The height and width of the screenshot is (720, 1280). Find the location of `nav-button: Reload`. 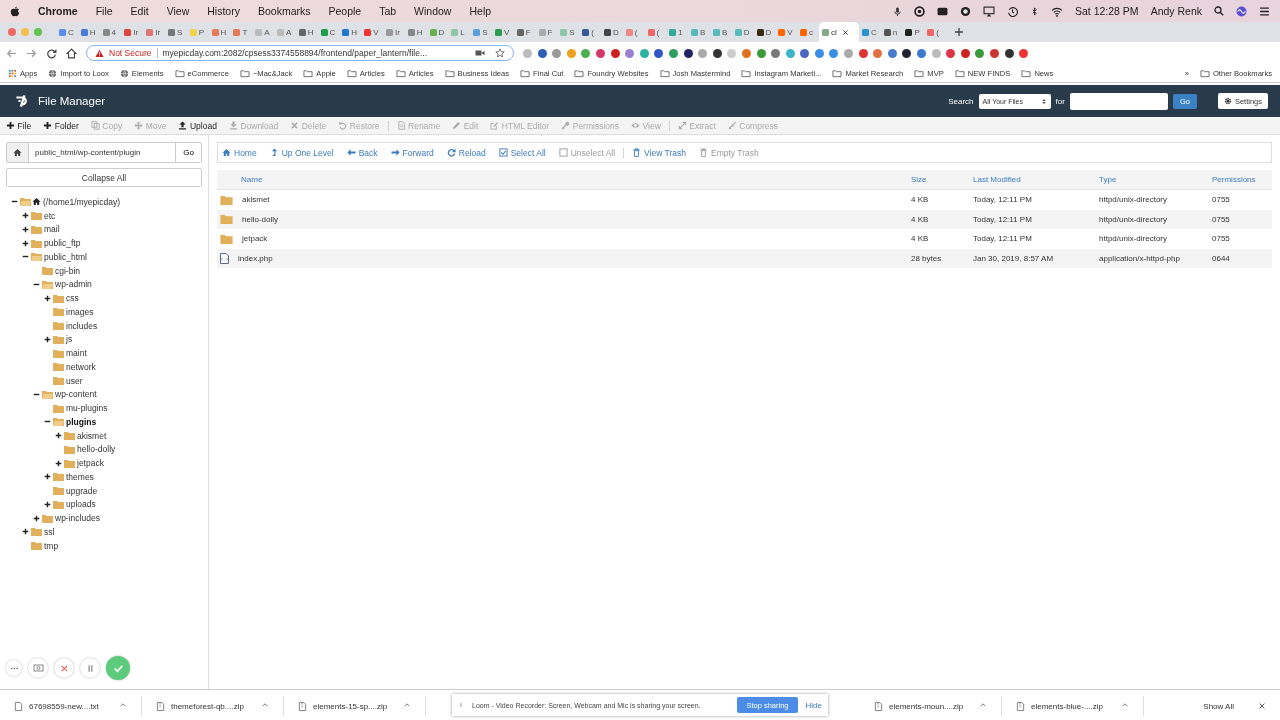

nav-button: Reload is located at coordinates (466, 152).